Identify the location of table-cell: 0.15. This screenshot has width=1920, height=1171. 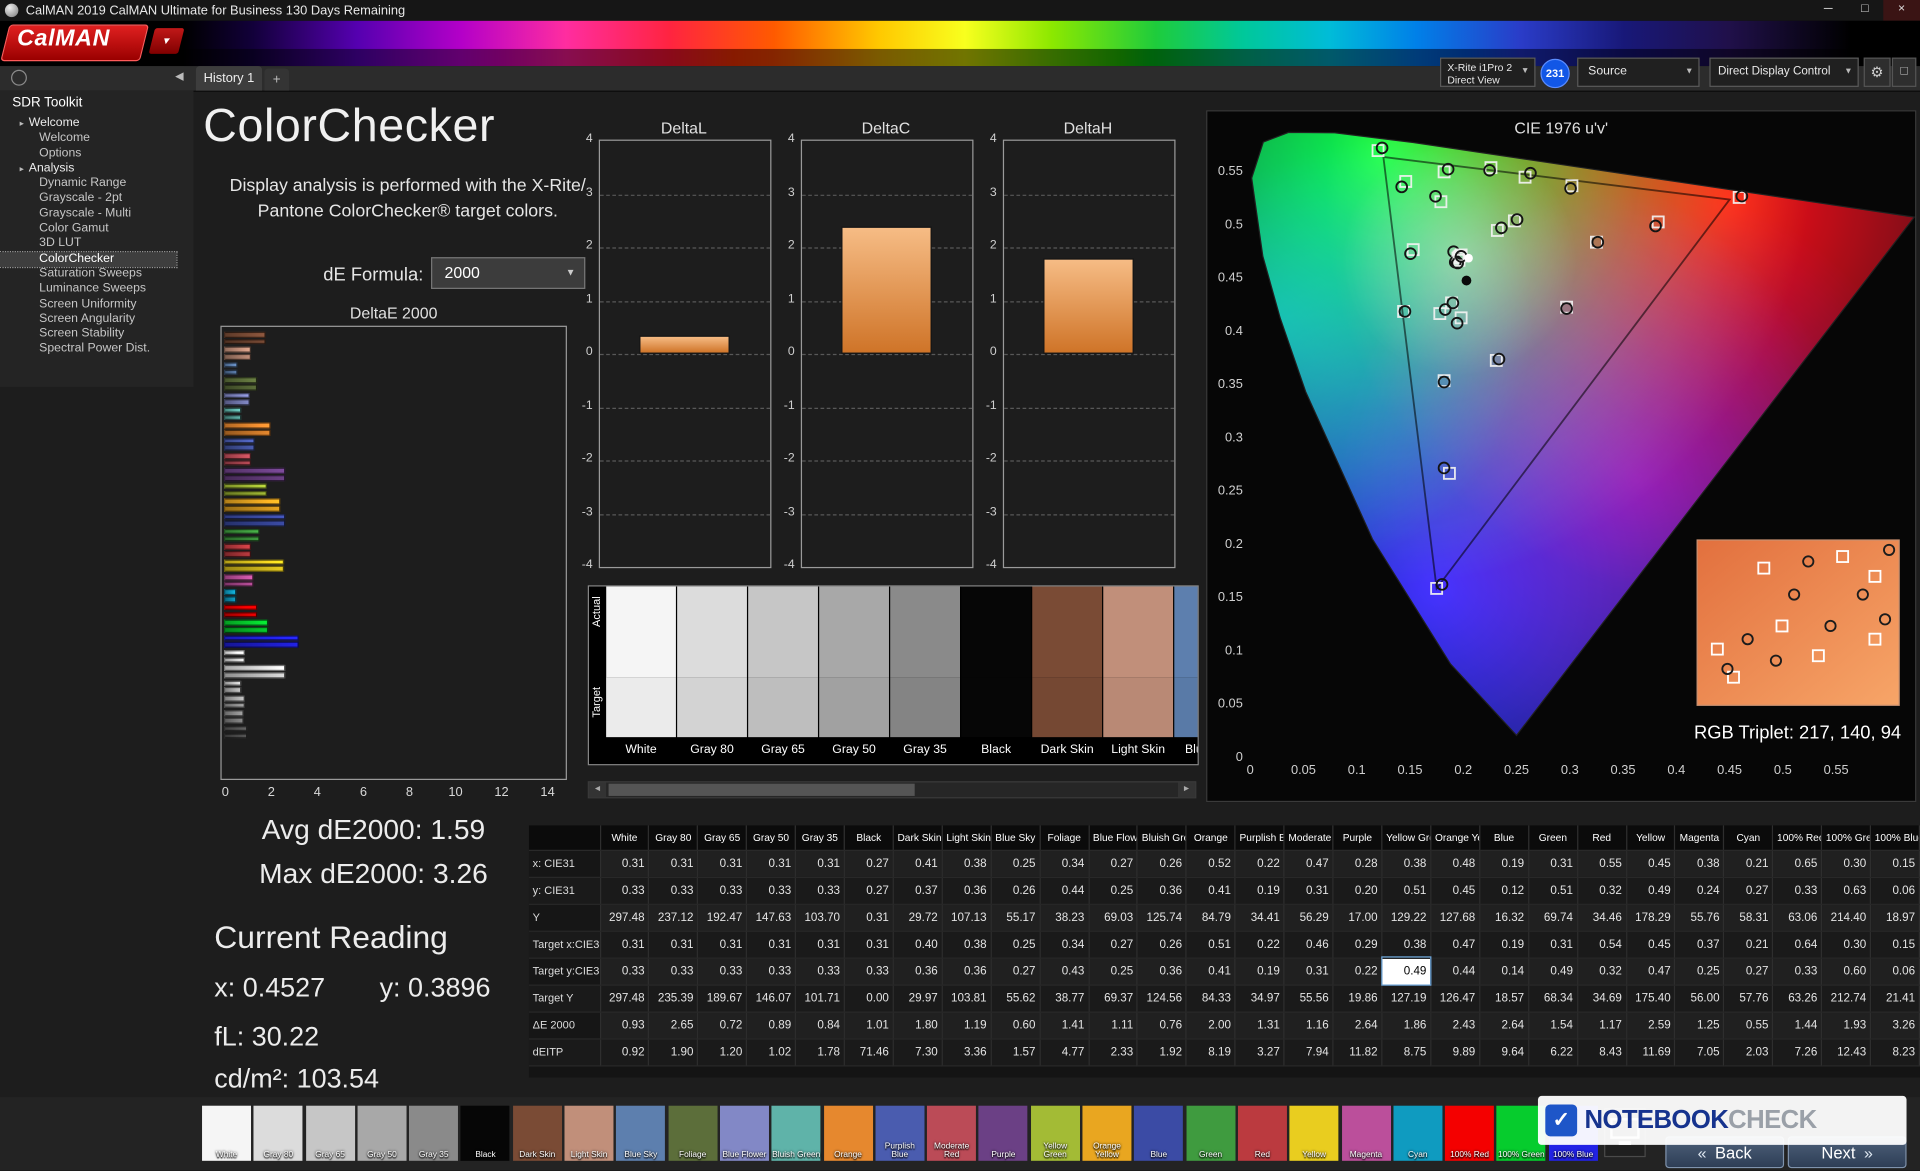
(1895, 863).